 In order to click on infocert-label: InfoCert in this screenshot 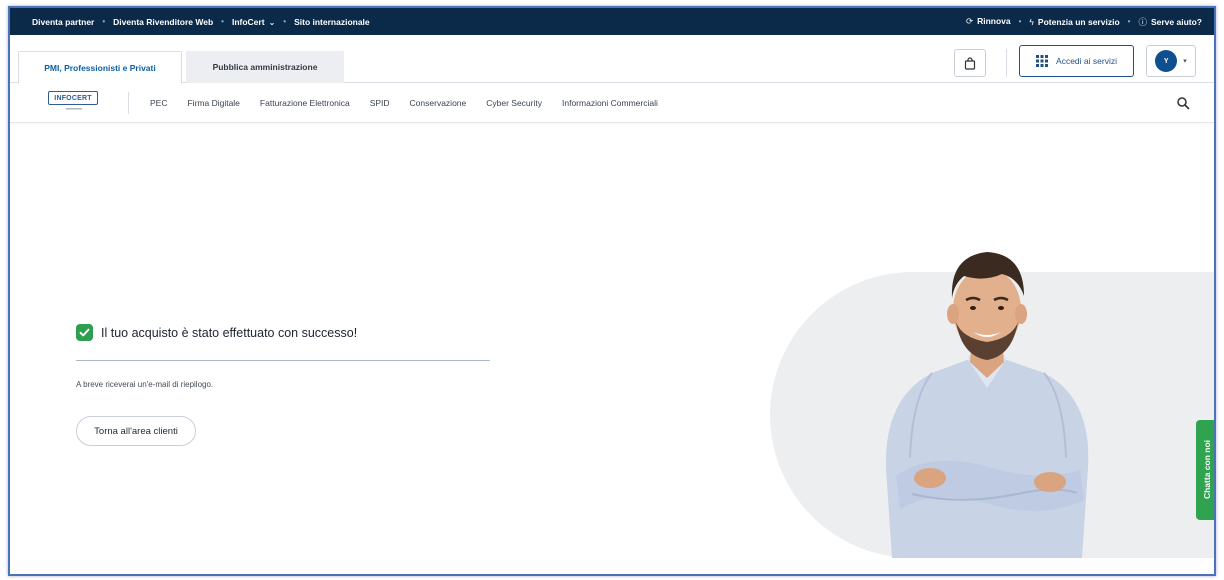, I will do `click(248, 21)`.